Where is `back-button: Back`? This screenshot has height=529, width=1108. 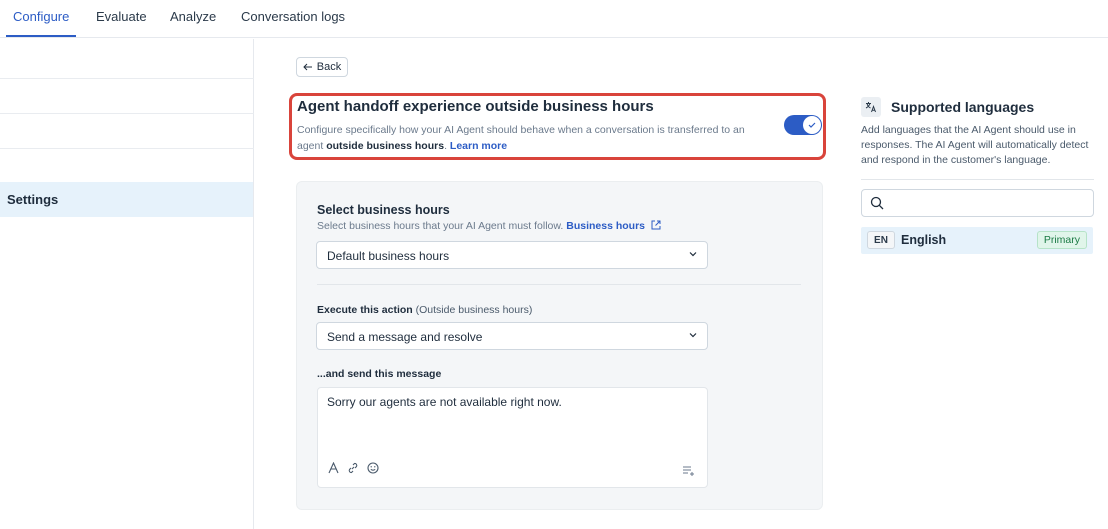 back-button: Back is located at coordinates (322, 67).